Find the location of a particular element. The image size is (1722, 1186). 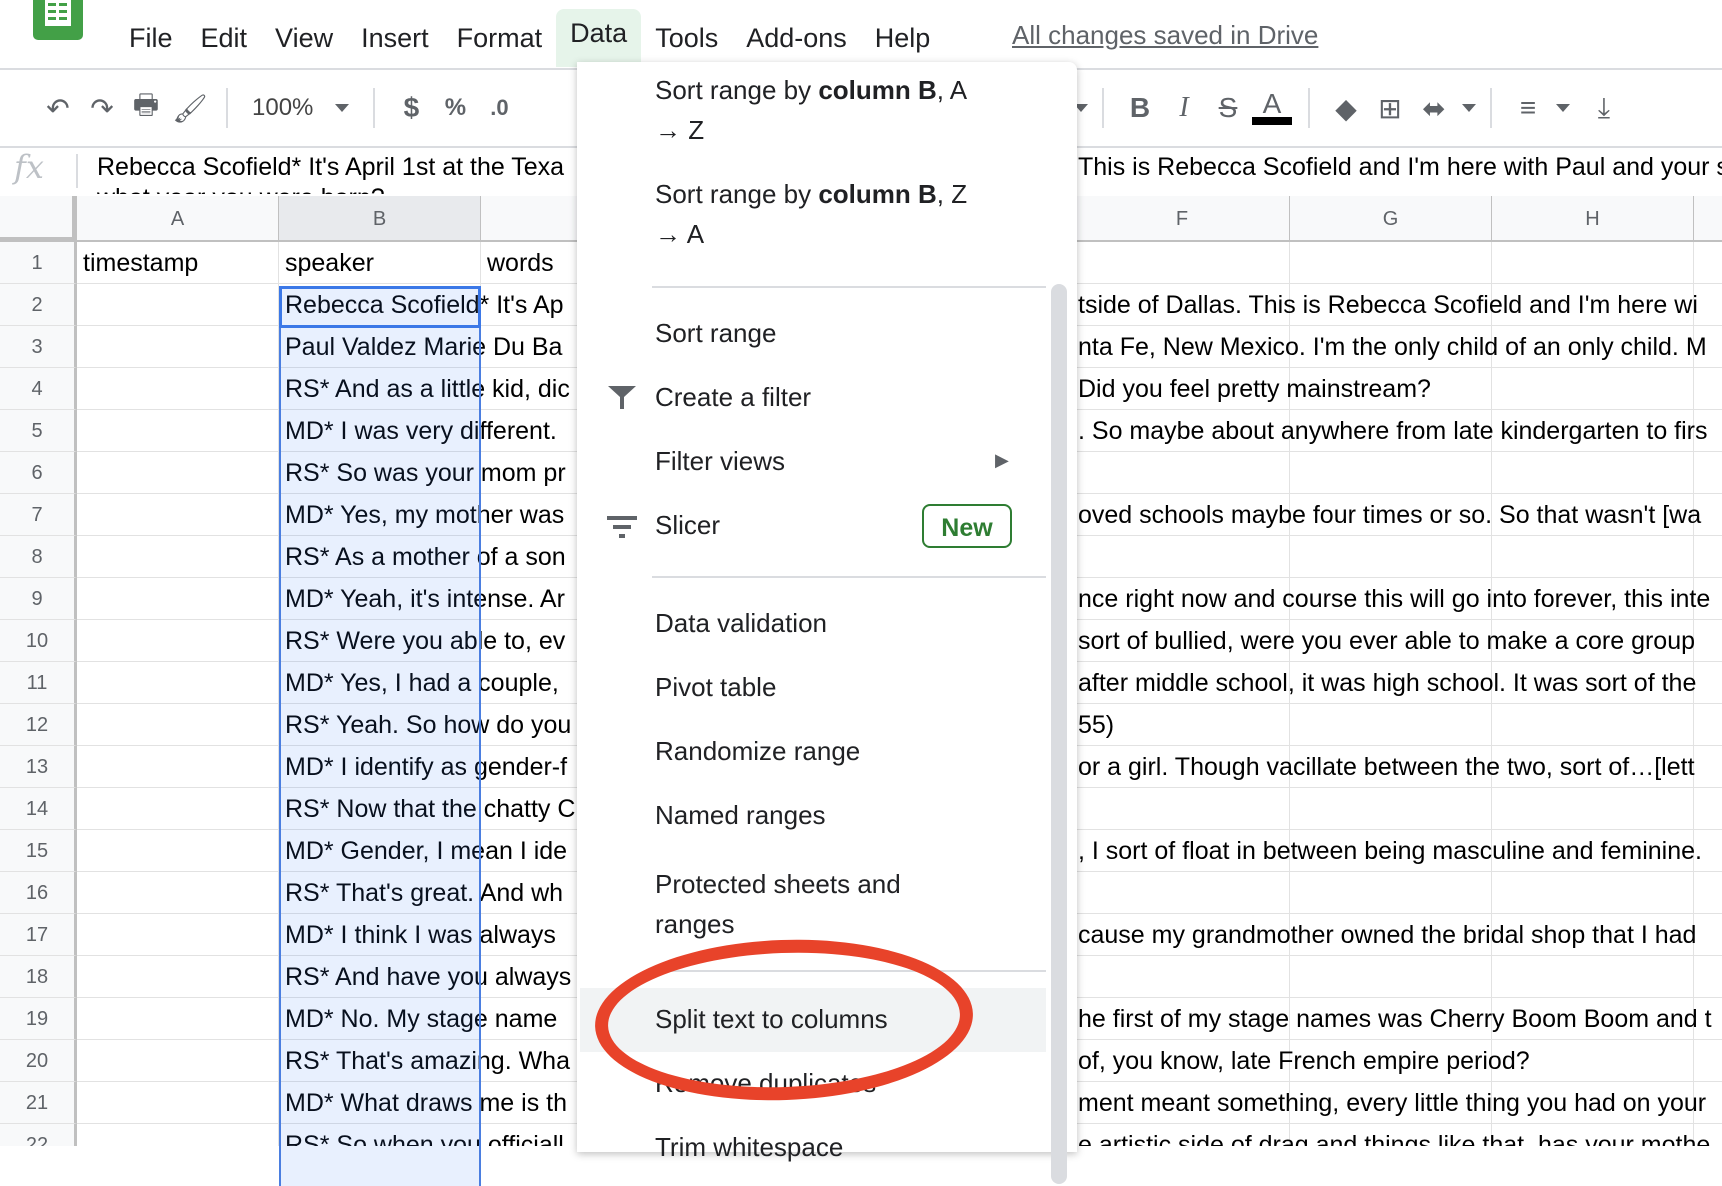

menu-item-sort-az: Sort range by column B, A → Z is located at coordinates (811, 110).